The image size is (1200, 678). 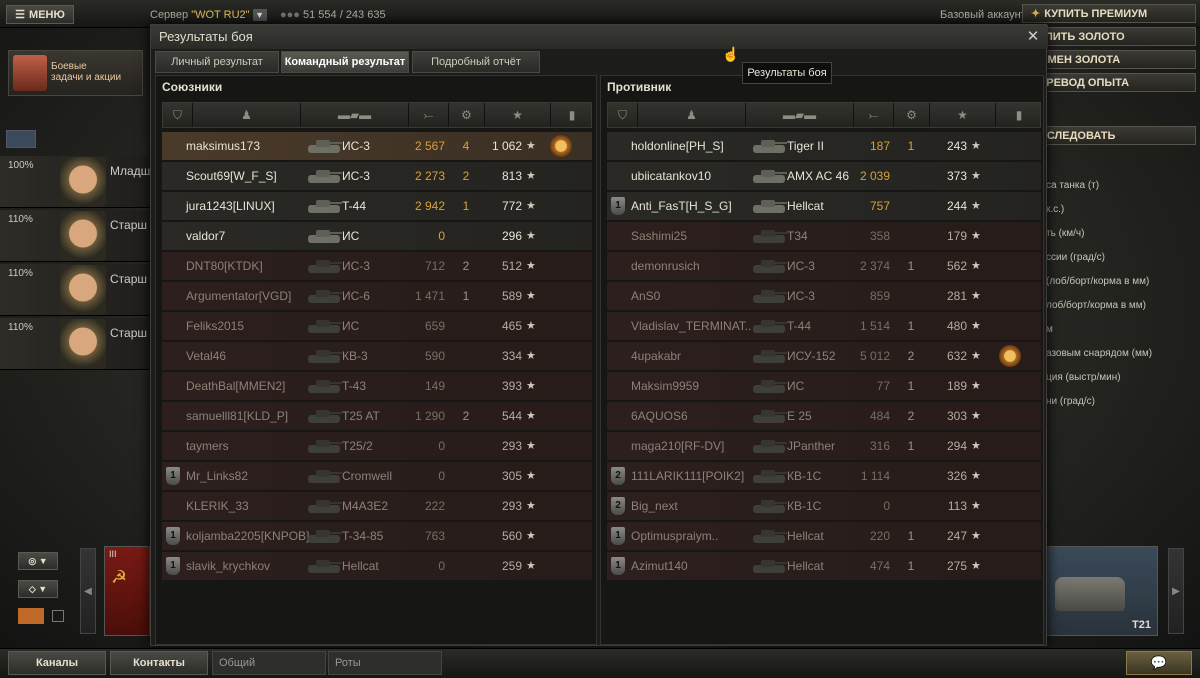 I want to click on contacts-button: Контакты, so click(x=159, y=663).